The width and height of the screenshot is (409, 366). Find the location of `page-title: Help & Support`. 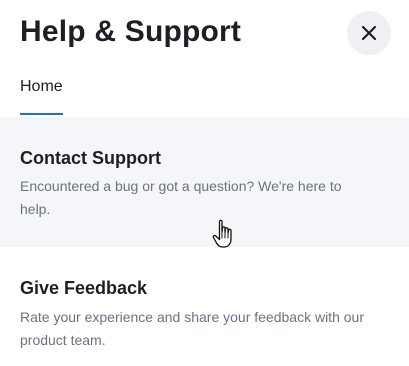

page-title: Help & Support is located at coordinates (131, 31).